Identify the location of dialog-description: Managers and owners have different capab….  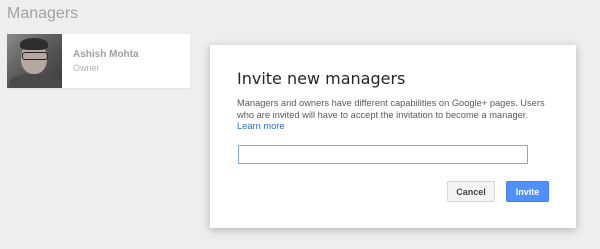
(391, 109).